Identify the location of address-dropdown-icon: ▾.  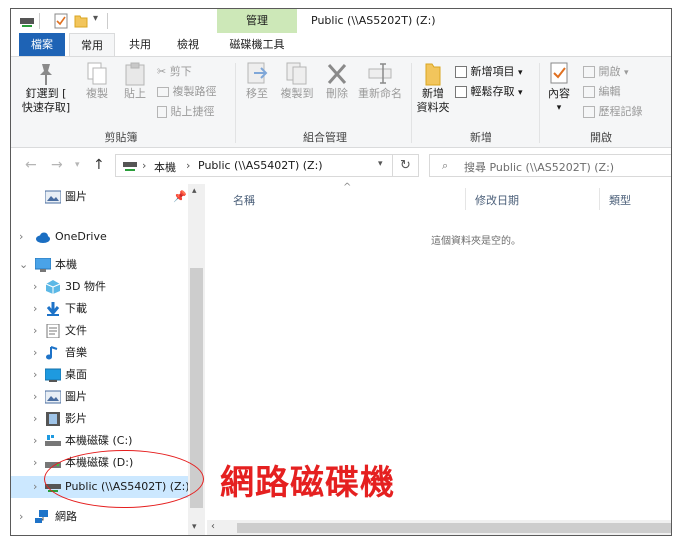
(380, 164).